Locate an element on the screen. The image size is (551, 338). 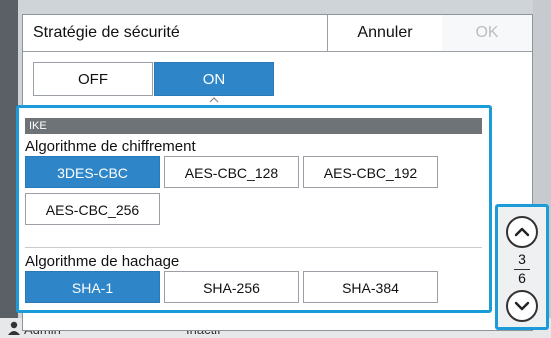
option-aes-cbc-256: AES-CBC_256 is located at coordinates (92, 209).